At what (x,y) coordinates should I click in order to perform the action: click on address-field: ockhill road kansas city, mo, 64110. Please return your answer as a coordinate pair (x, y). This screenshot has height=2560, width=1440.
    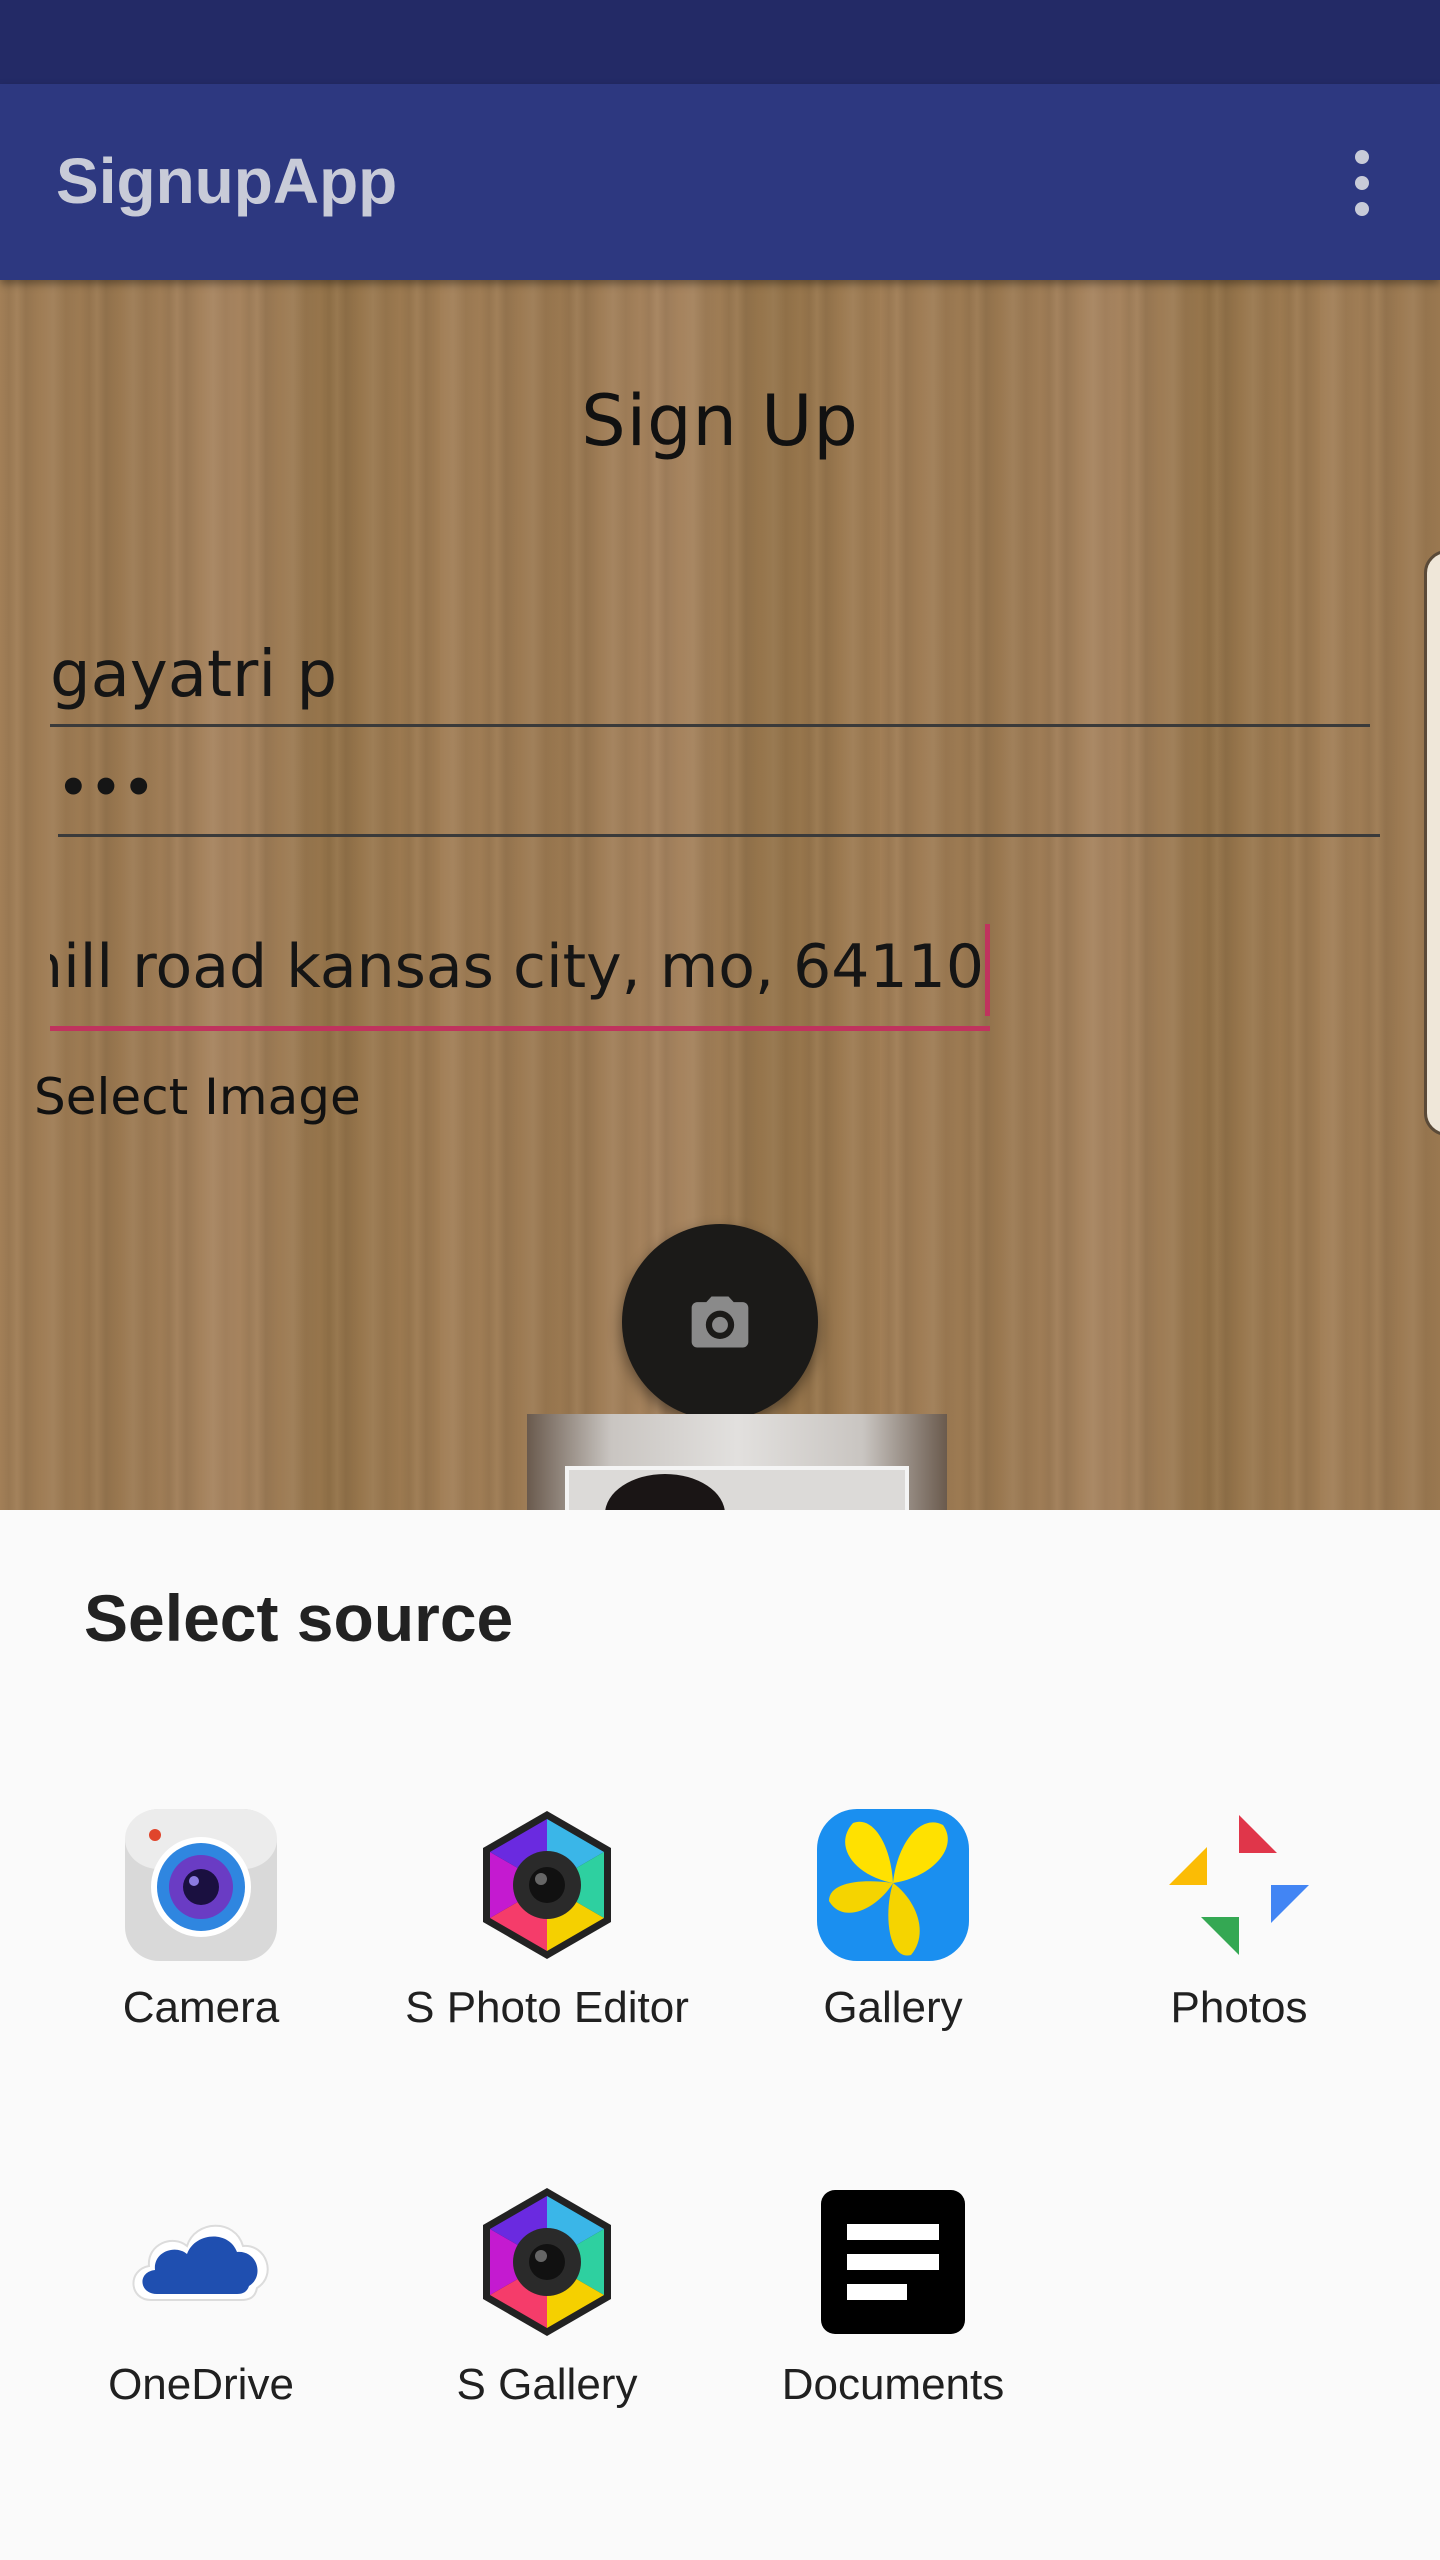
    Looking at the image, I should click on (520, 965).